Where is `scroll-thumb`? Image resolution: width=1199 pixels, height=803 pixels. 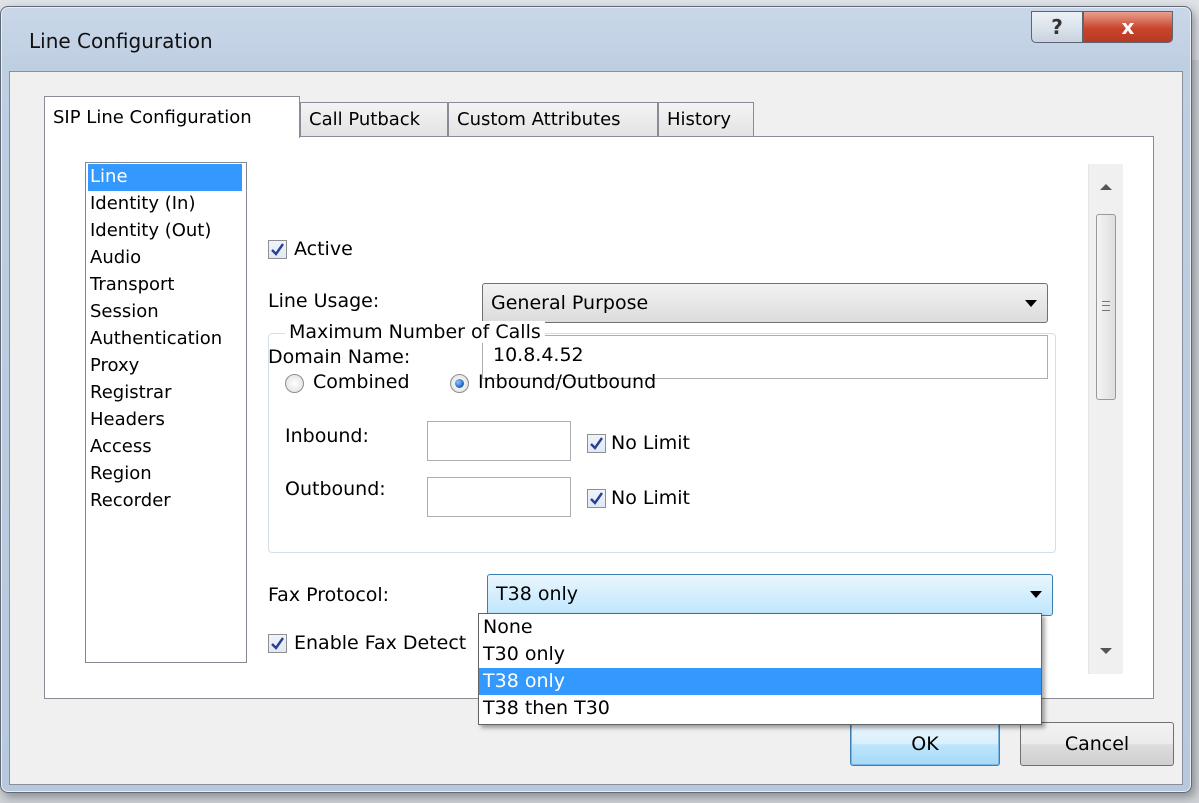
scroll-thumb is located at coordinates (1106, 307).